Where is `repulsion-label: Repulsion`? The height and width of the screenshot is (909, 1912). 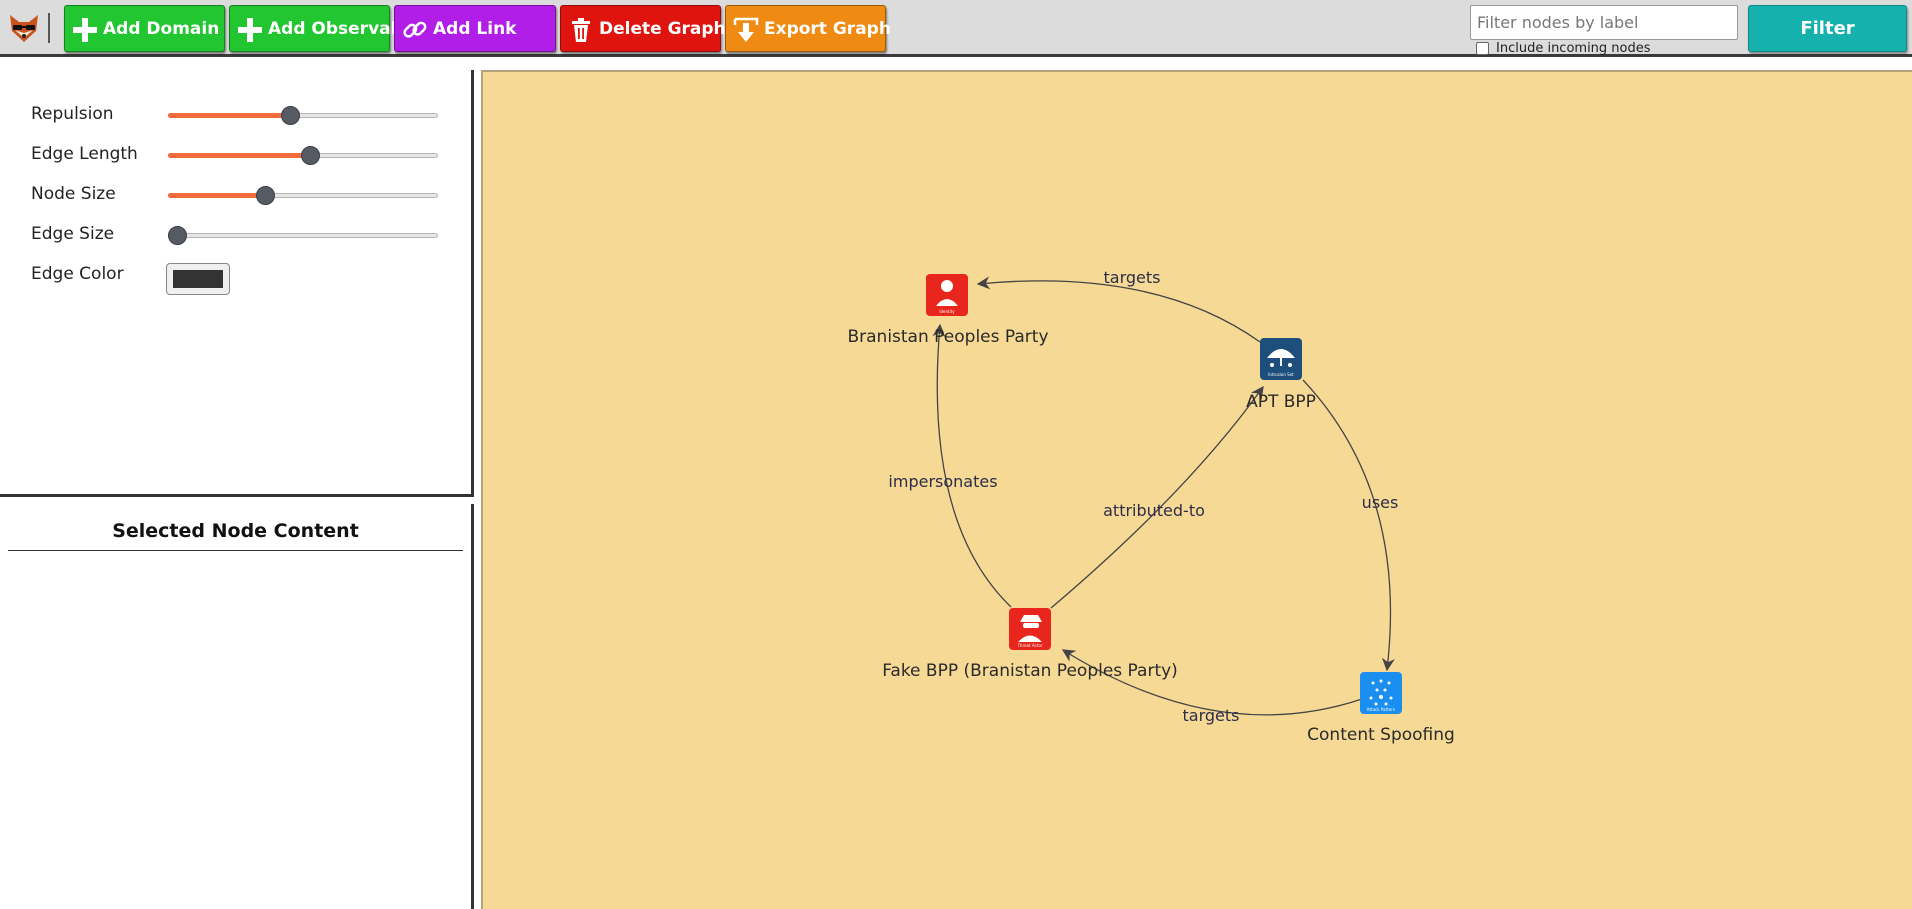
repulsion-label: Repulsion is located at coordinates (72, 114).